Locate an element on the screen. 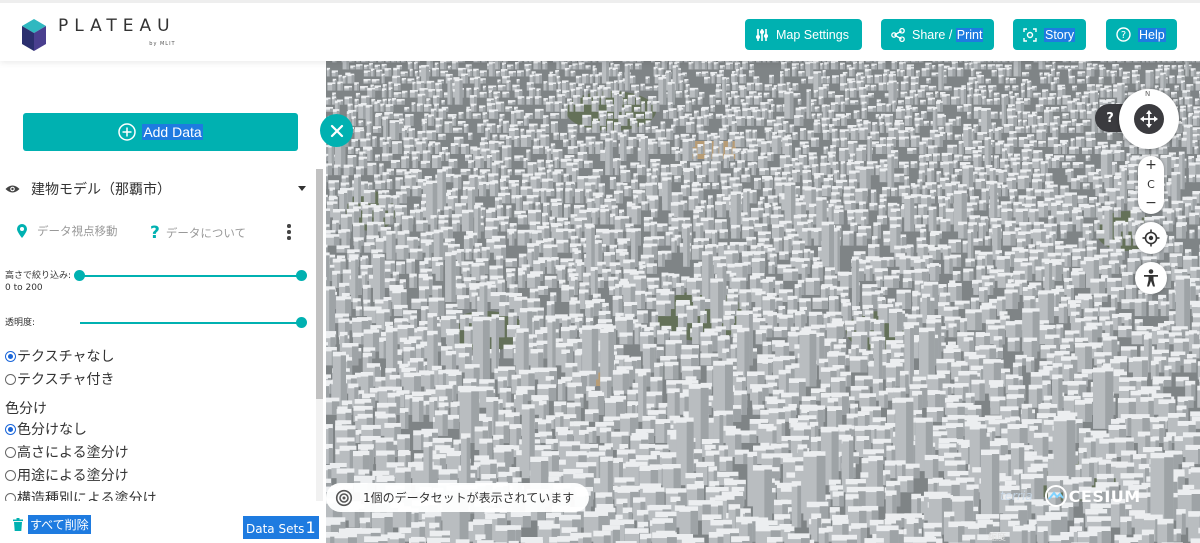 The image size is (1200, 543). layer-title: 建物モデル（那覇市） is located at coordinates (101, 190).